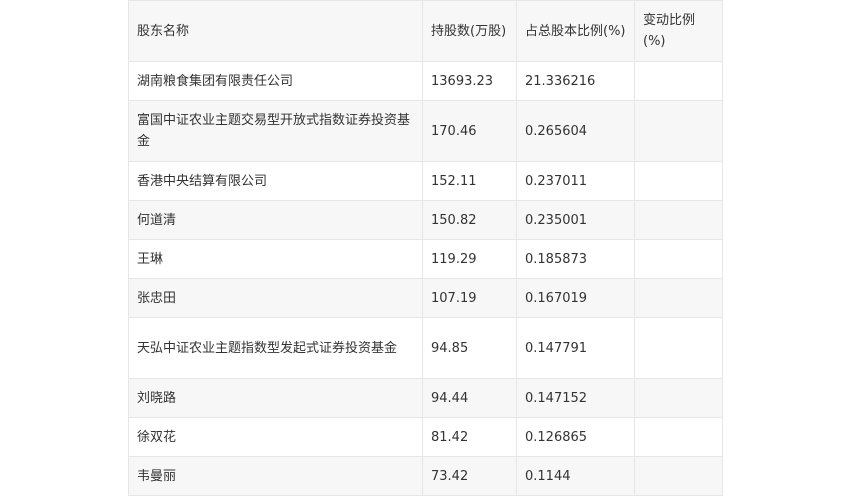 This screenshot has height=496, width=850. Describe the element at coordinates (275, 259) in the screenshot. I see `cell-shareholder-name: 王琳` at that location.